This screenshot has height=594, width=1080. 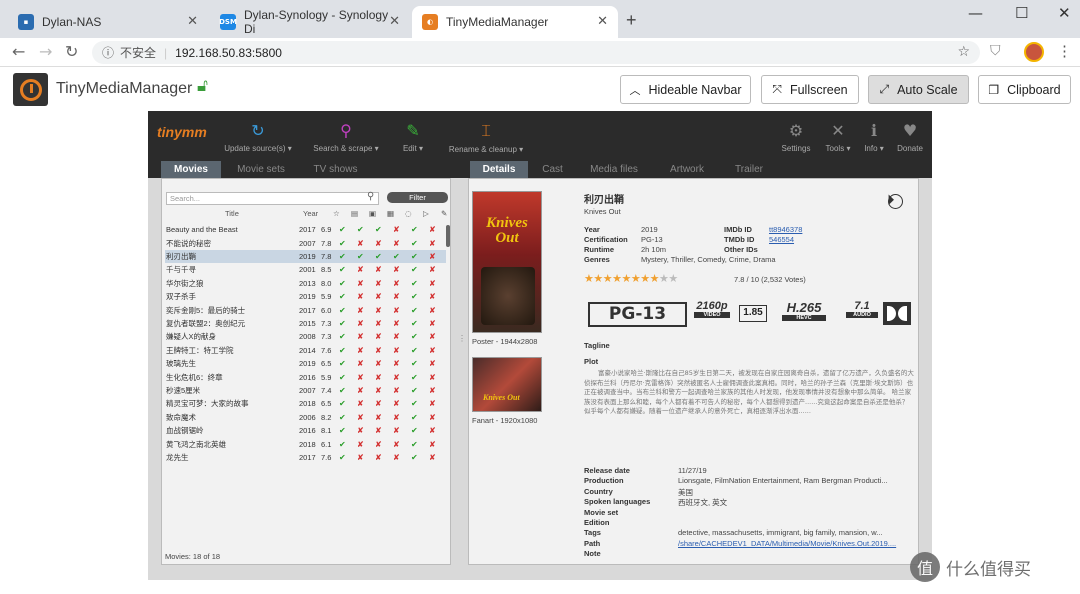 I want to click on movie-year-cell: 2006, so click(x=307, y=417).